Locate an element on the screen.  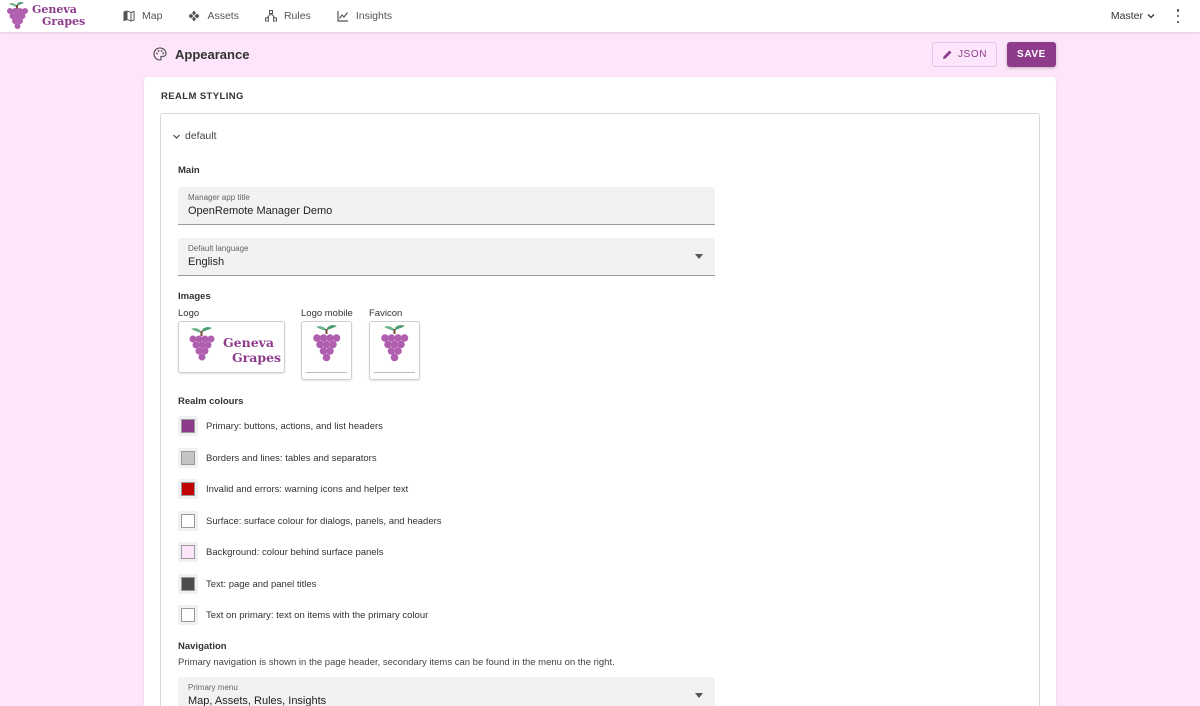
logo-mobile-image is located at coordinates (326, 350).